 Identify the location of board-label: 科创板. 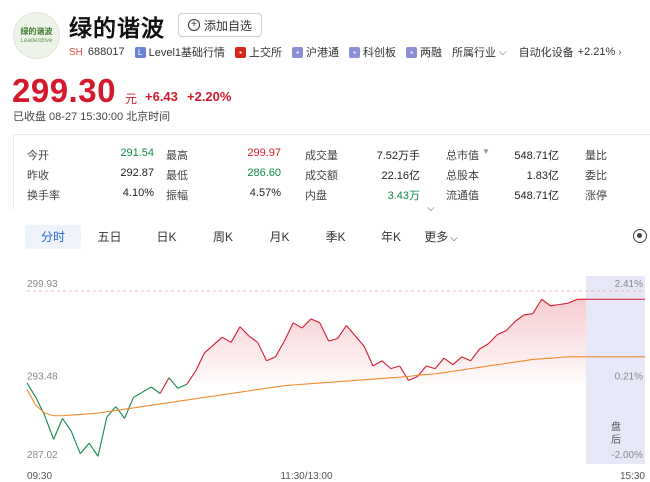
(380, 53).